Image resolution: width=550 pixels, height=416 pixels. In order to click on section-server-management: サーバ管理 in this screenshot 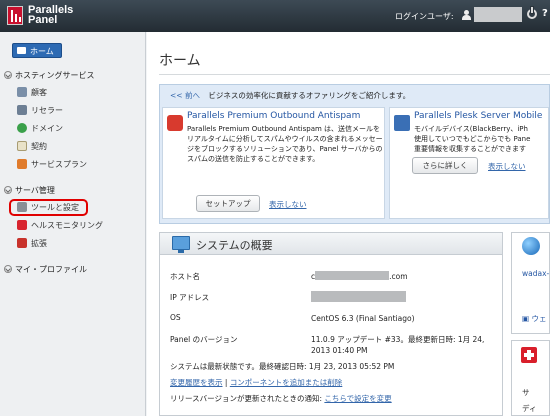, I will do `click(29, 190)`.